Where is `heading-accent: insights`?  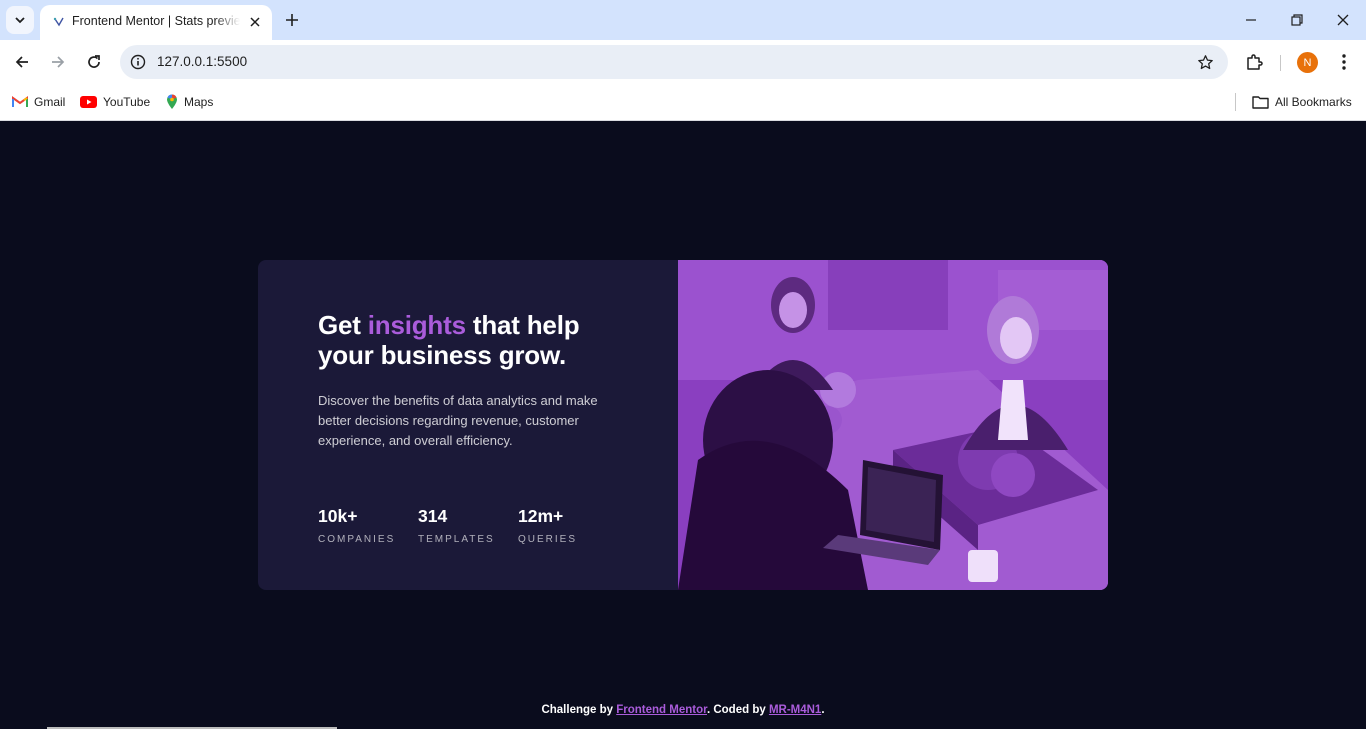 heading-accent: insights is located at coordinates (416, 325).